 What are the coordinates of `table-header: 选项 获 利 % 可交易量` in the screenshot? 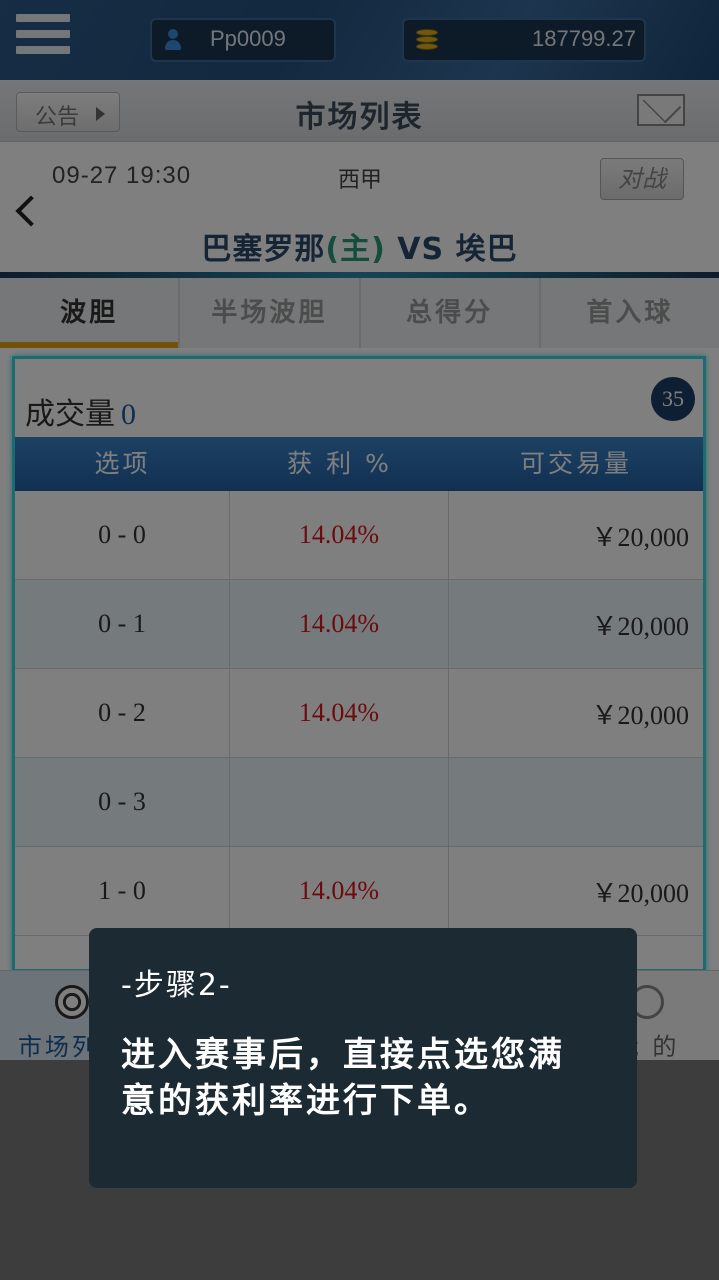 It's located at (359, 464).